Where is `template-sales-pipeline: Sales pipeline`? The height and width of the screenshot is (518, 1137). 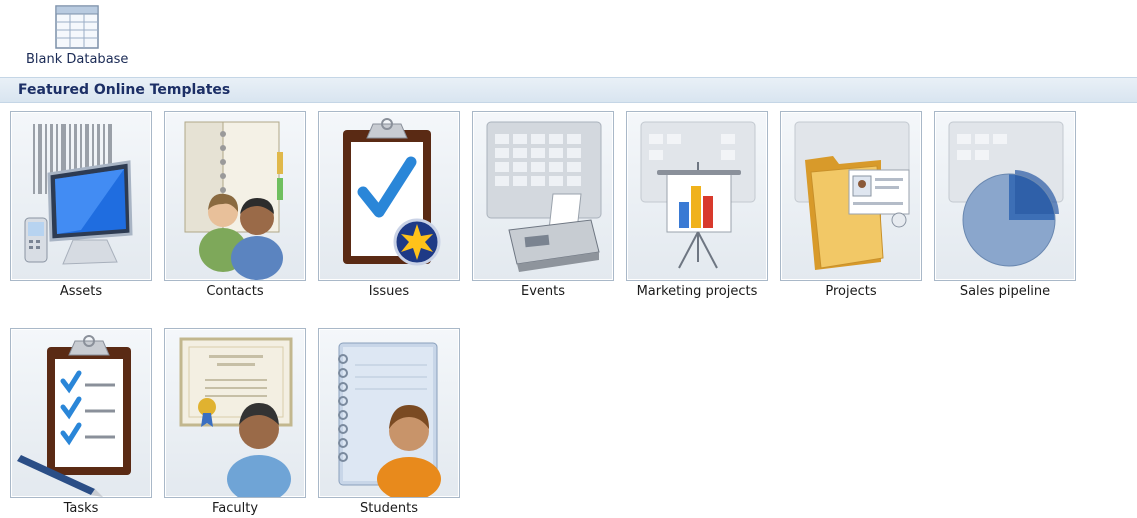 template-sales-pipeline: Sales pipeline is located at coordinates (1005, 205).